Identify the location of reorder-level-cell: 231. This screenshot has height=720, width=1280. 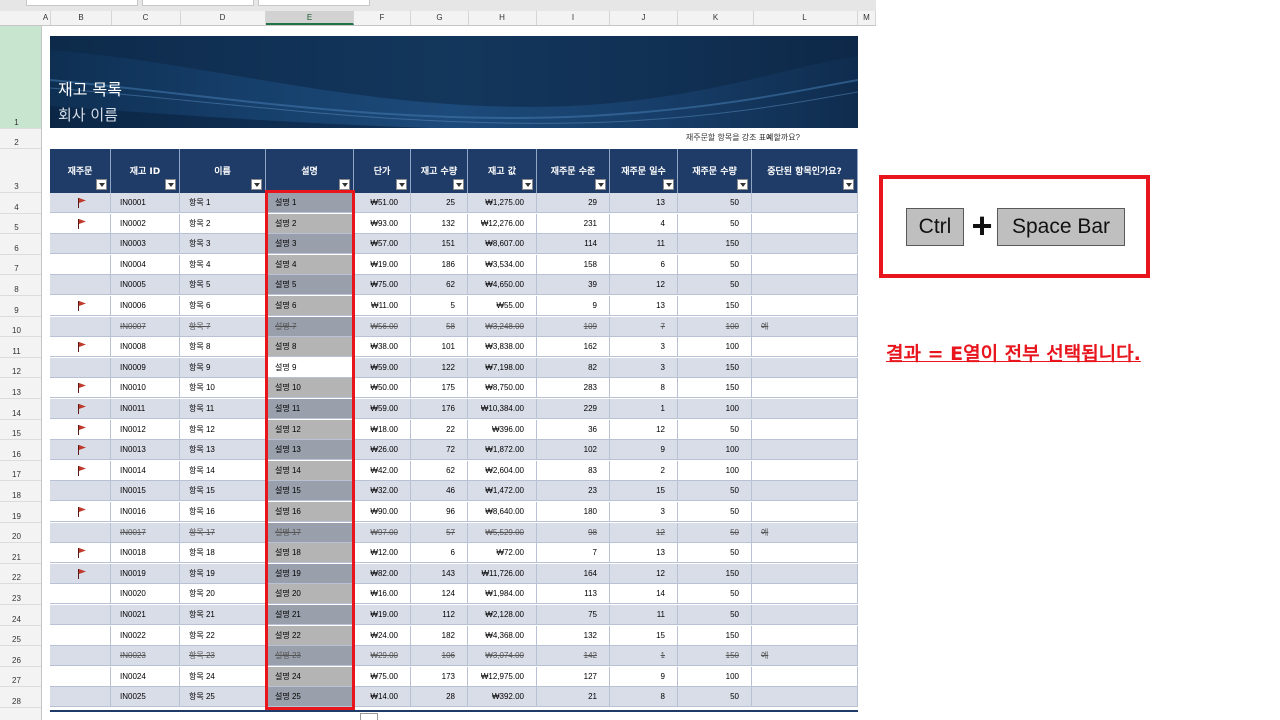
(573, 223).